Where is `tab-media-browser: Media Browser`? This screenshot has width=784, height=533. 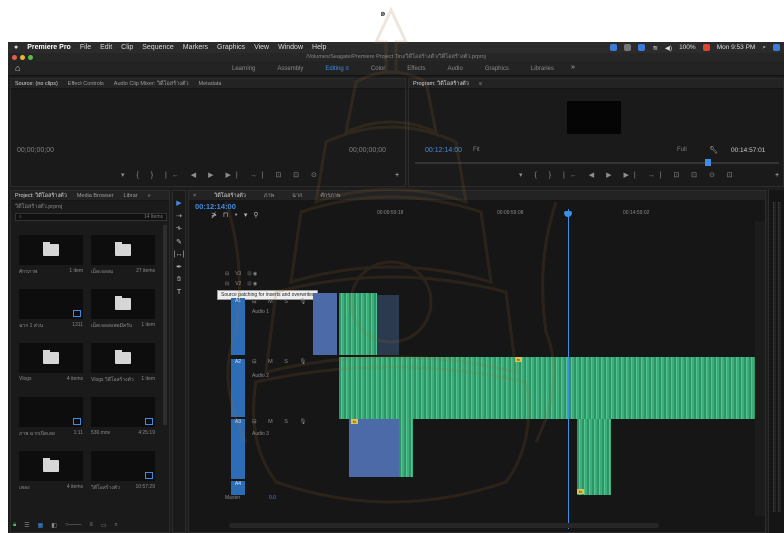
tab-media-browser: Media Browser is located at coordinates (95, 196).